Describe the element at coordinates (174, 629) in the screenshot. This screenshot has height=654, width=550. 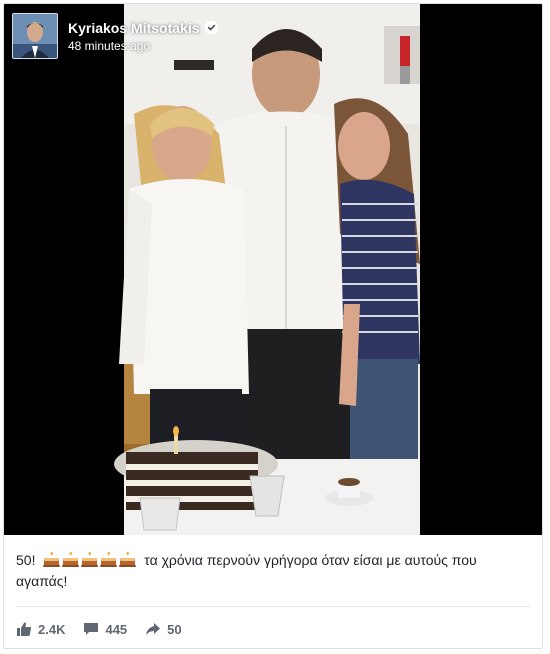
I see `share-count: 50` at that location.